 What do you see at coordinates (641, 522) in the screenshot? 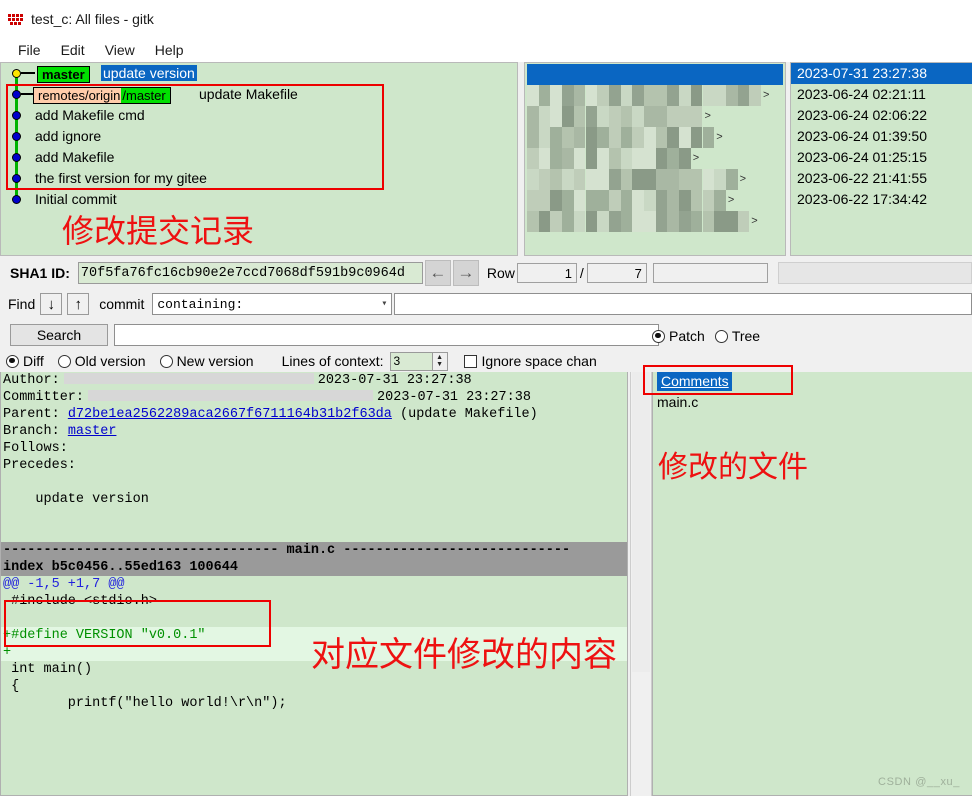
I see `scrollbar-thumb` at bounding box center [641, 522].